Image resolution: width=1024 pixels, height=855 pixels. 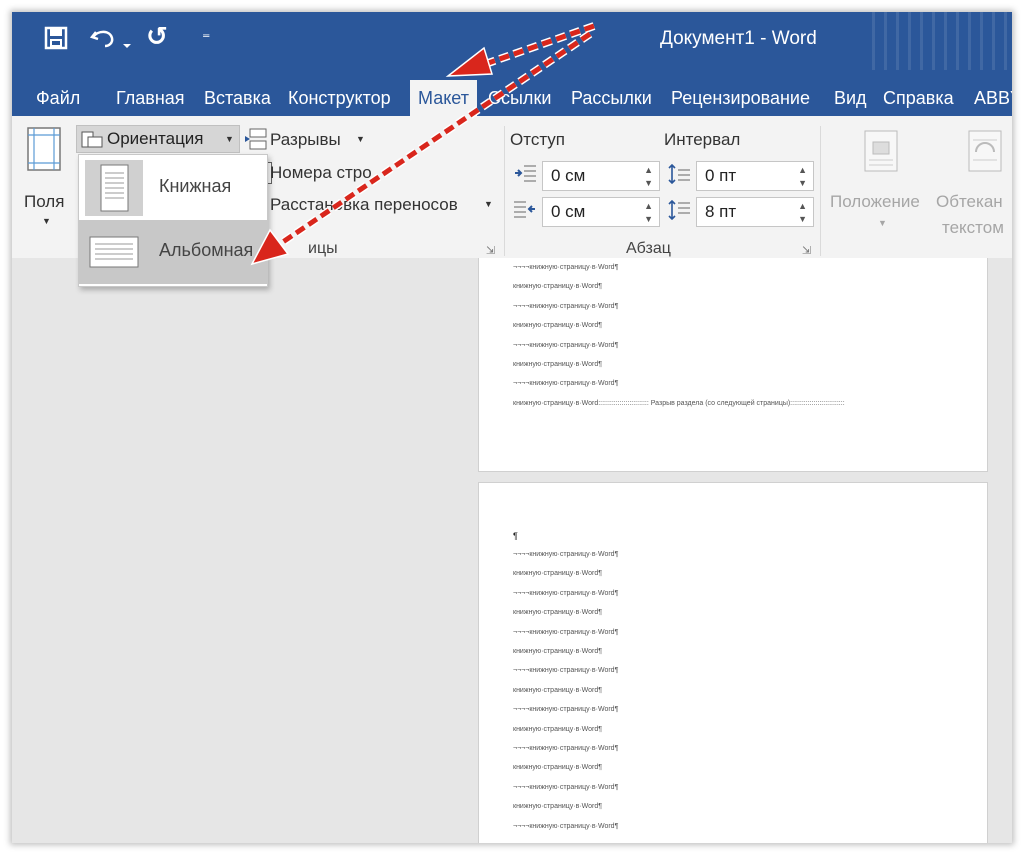 I want to click on arrow-to-layout-tab, so click(x=520, y=49).